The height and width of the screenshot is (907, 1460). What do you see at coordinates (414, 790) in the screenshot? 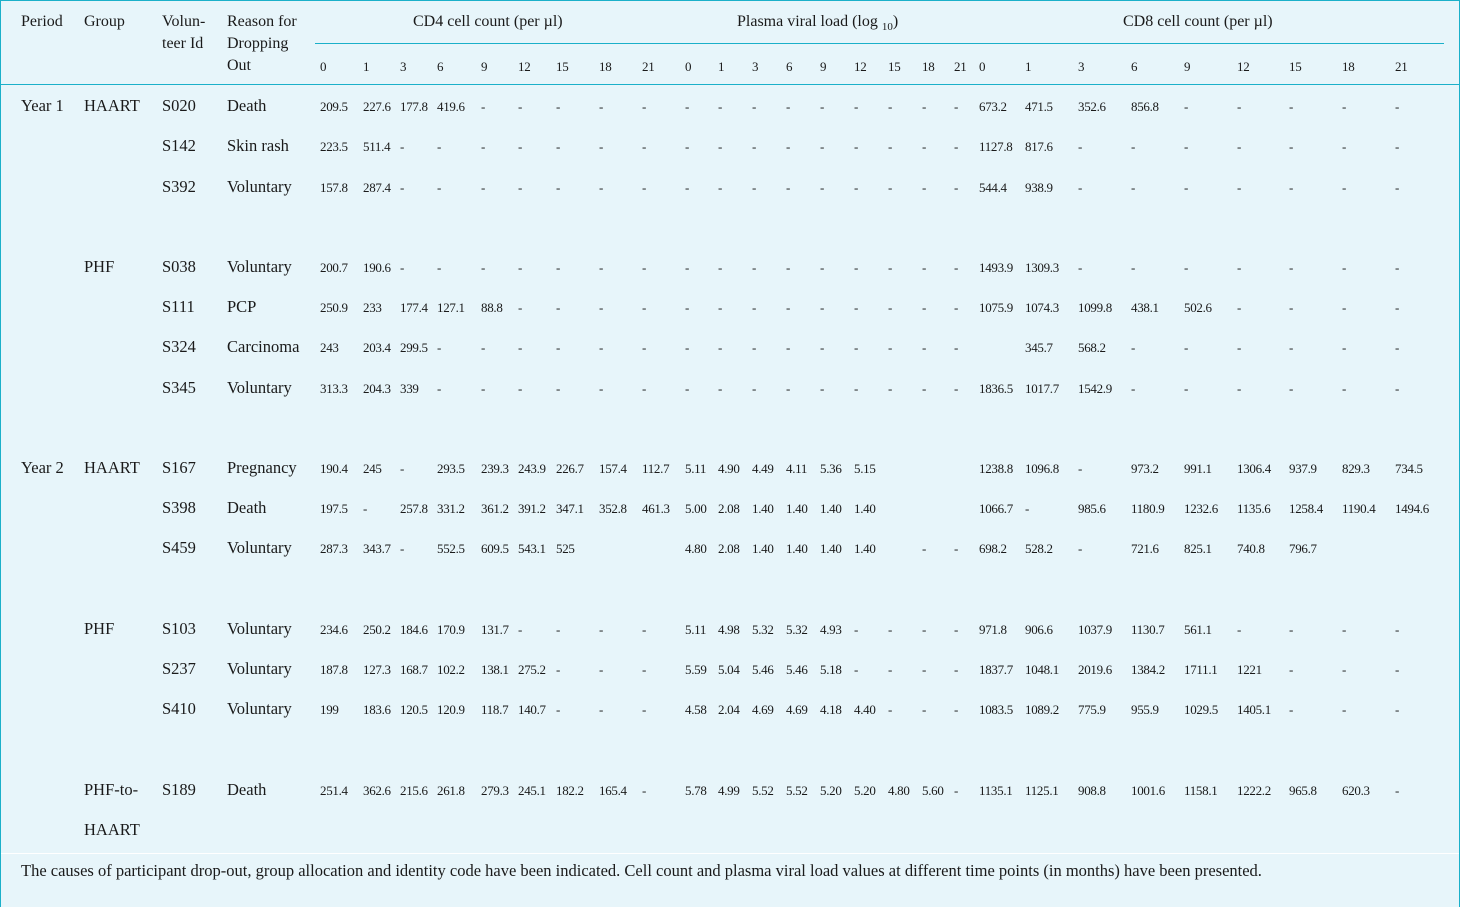
I see `cd4-cell: 215.6` at bounding box center [414, 790].